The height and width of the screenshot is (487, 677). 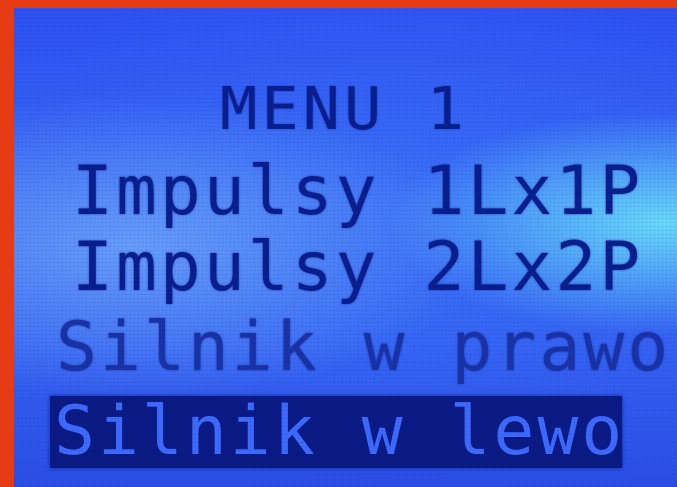 What do you see at coordinates (339, 432) in the screenshot?
I see `menu-item-silnik-w-lewo: Silnik w lewo` at bounding box center [339, 432].